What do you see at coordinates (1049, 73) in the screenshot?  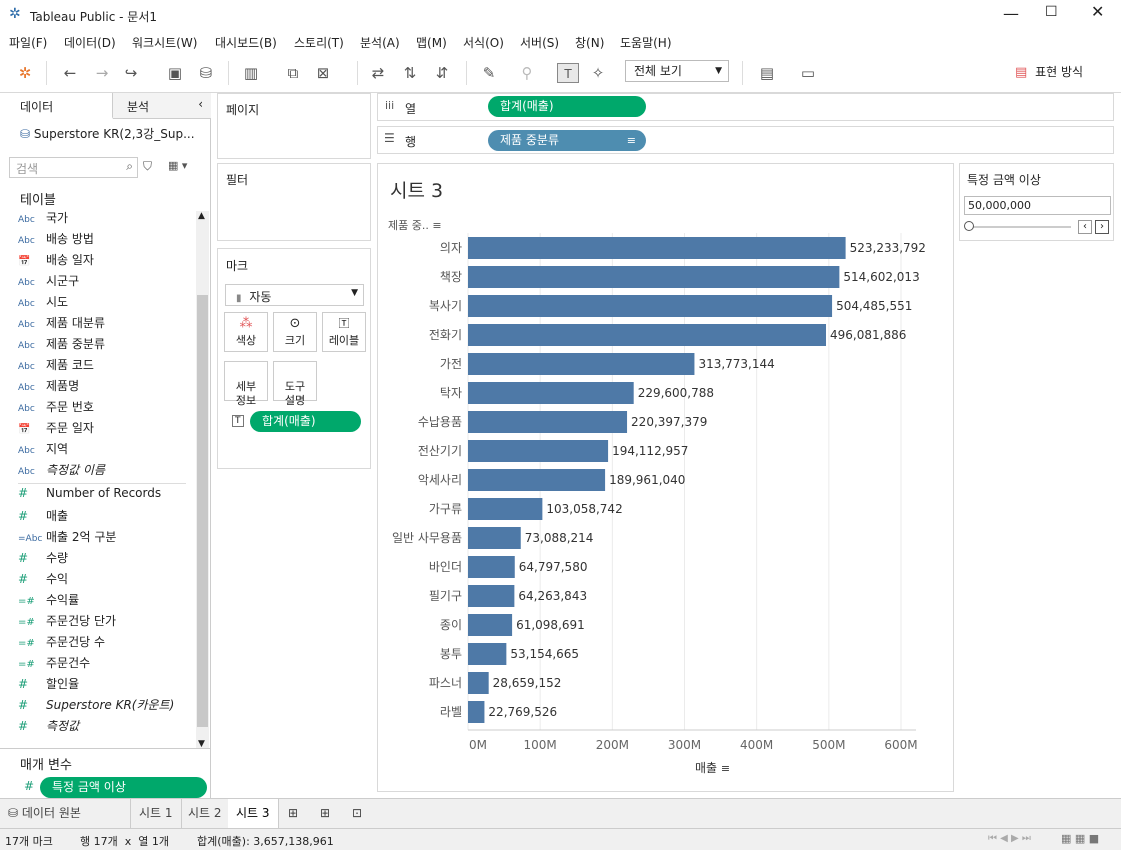 I see `show-me-button: ▤ 표현 방식` at bounding box center [1049, 73].